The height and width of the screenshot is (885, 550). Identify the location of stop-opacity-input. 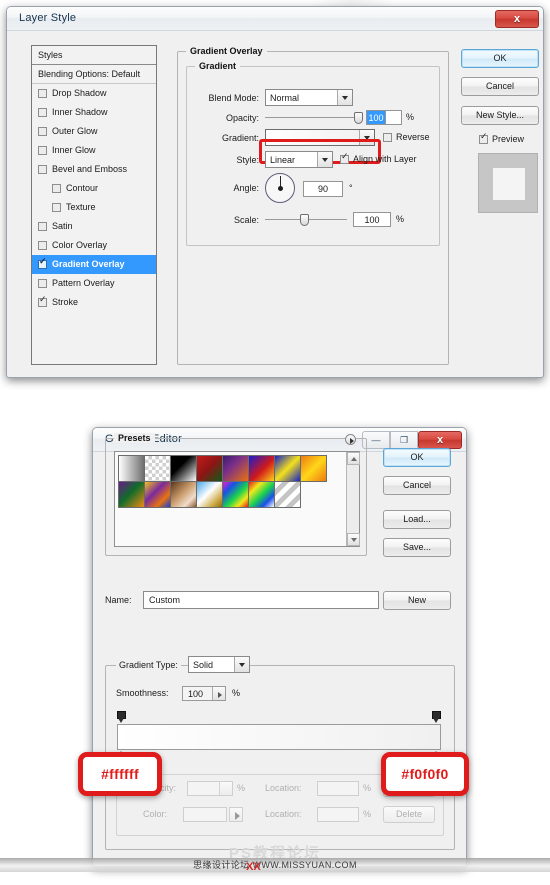
(210, 788).